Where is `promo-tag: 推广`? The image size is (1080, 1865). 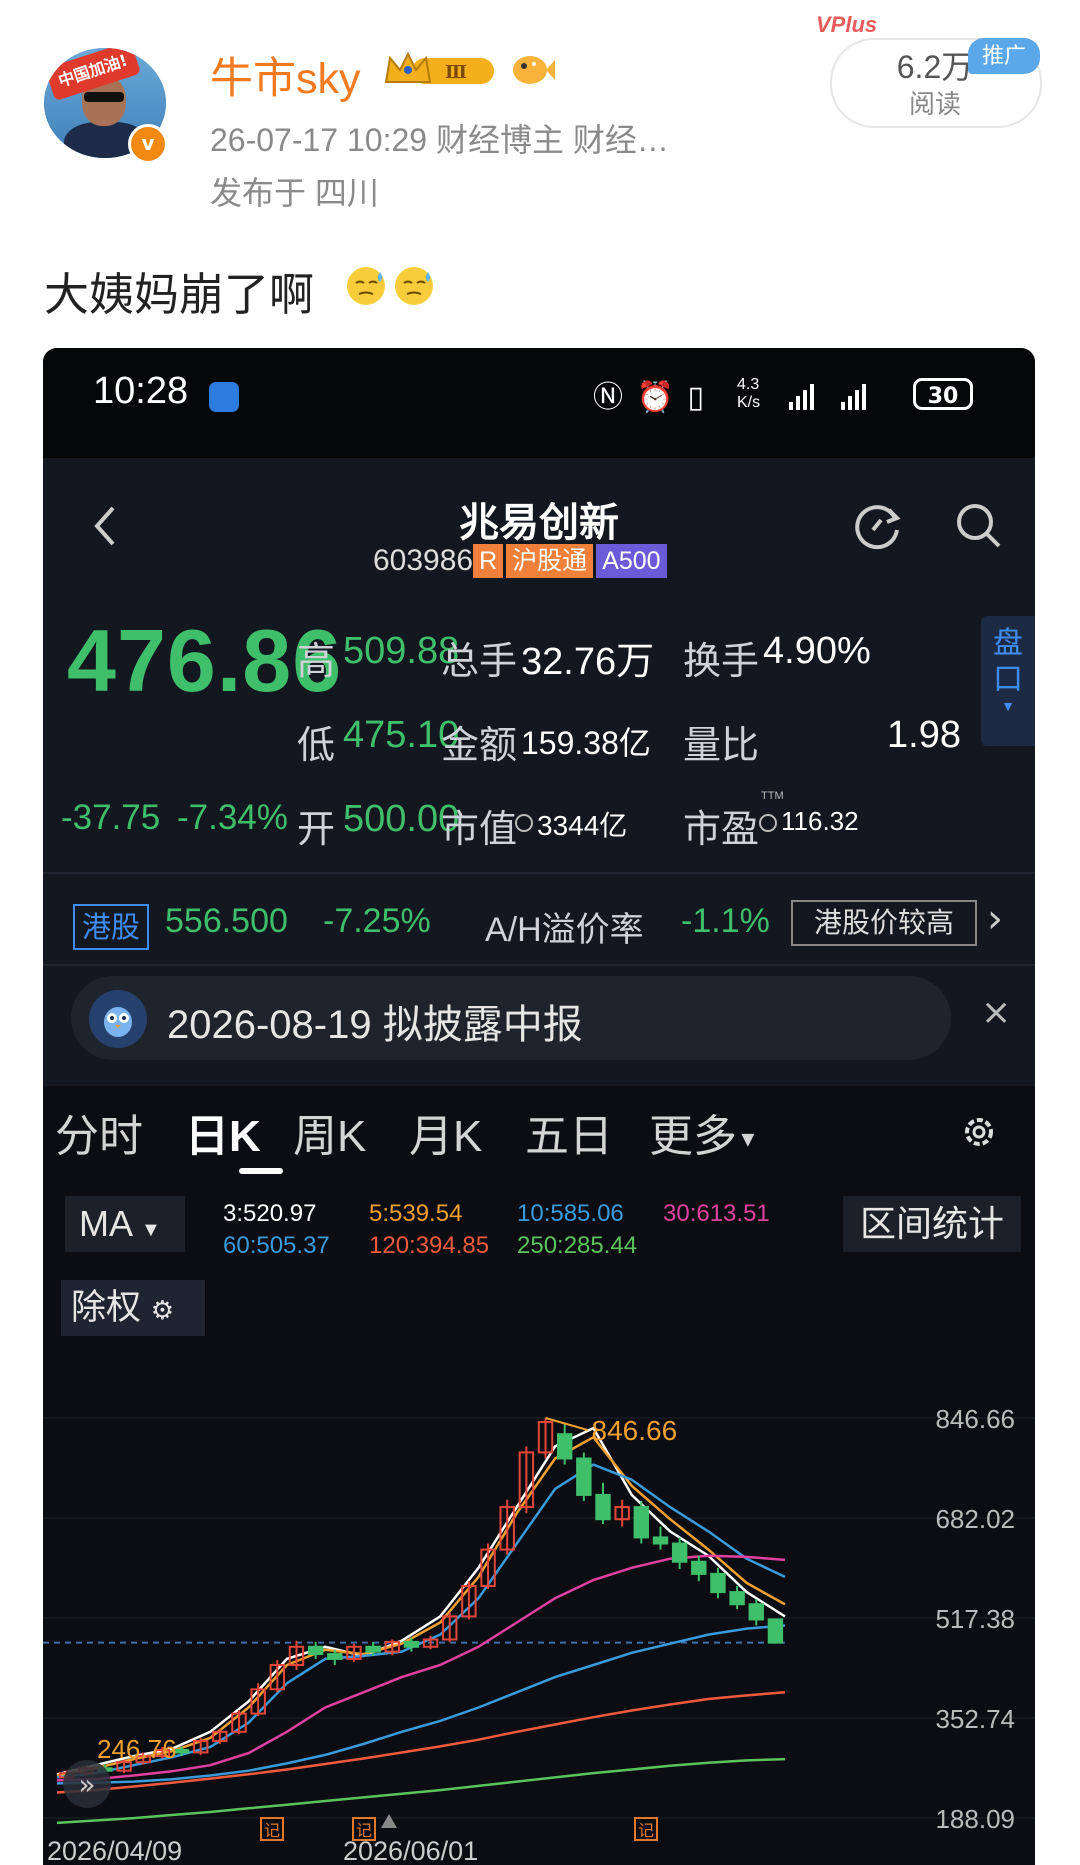 promo-tag: 推广 is located at coordinates (1004, 56).